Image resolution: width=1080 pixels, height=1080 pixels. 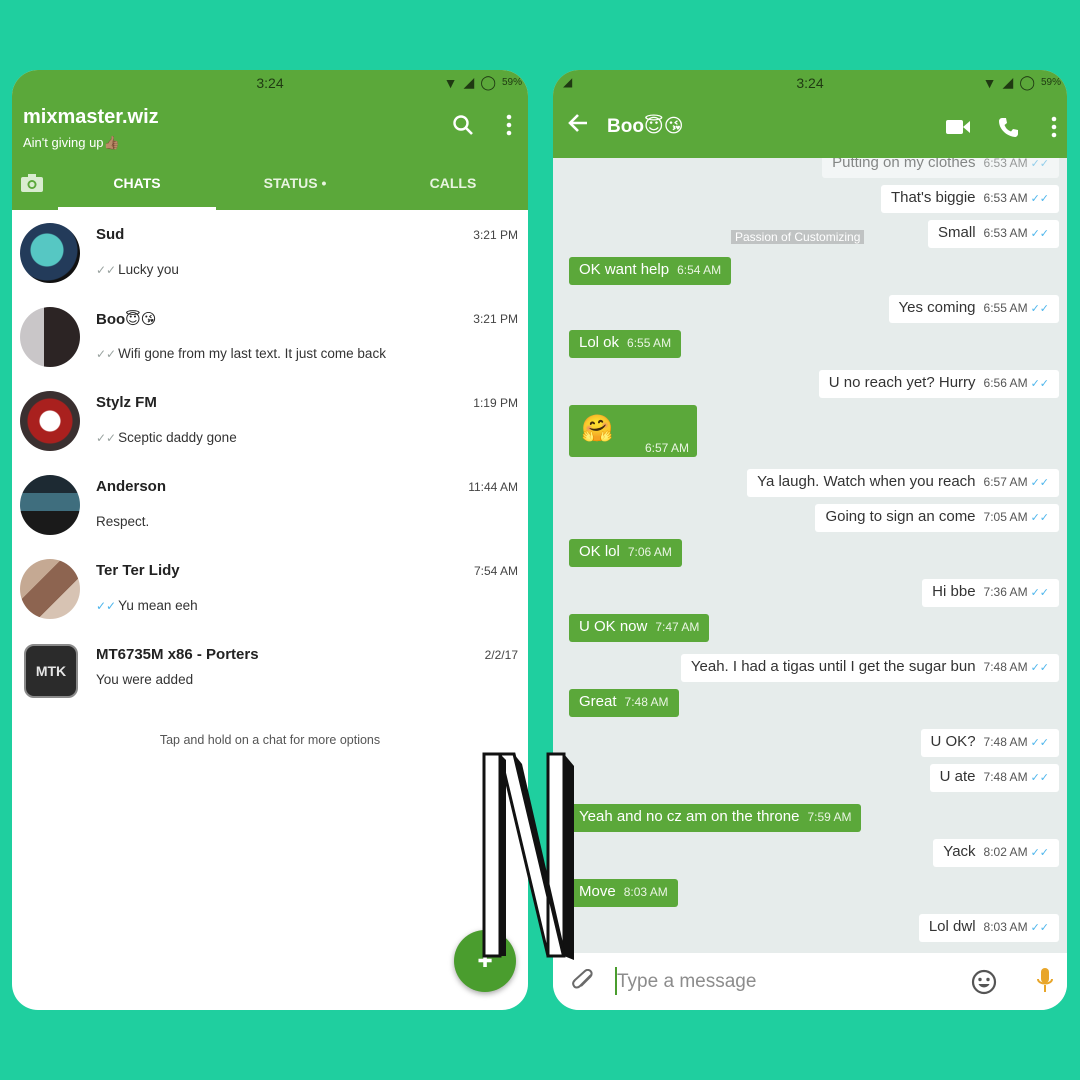 What do you see at coordinates (110, 234) in the screenshot?
I see `chat-name: Sud` at bounding box center [110, 234].